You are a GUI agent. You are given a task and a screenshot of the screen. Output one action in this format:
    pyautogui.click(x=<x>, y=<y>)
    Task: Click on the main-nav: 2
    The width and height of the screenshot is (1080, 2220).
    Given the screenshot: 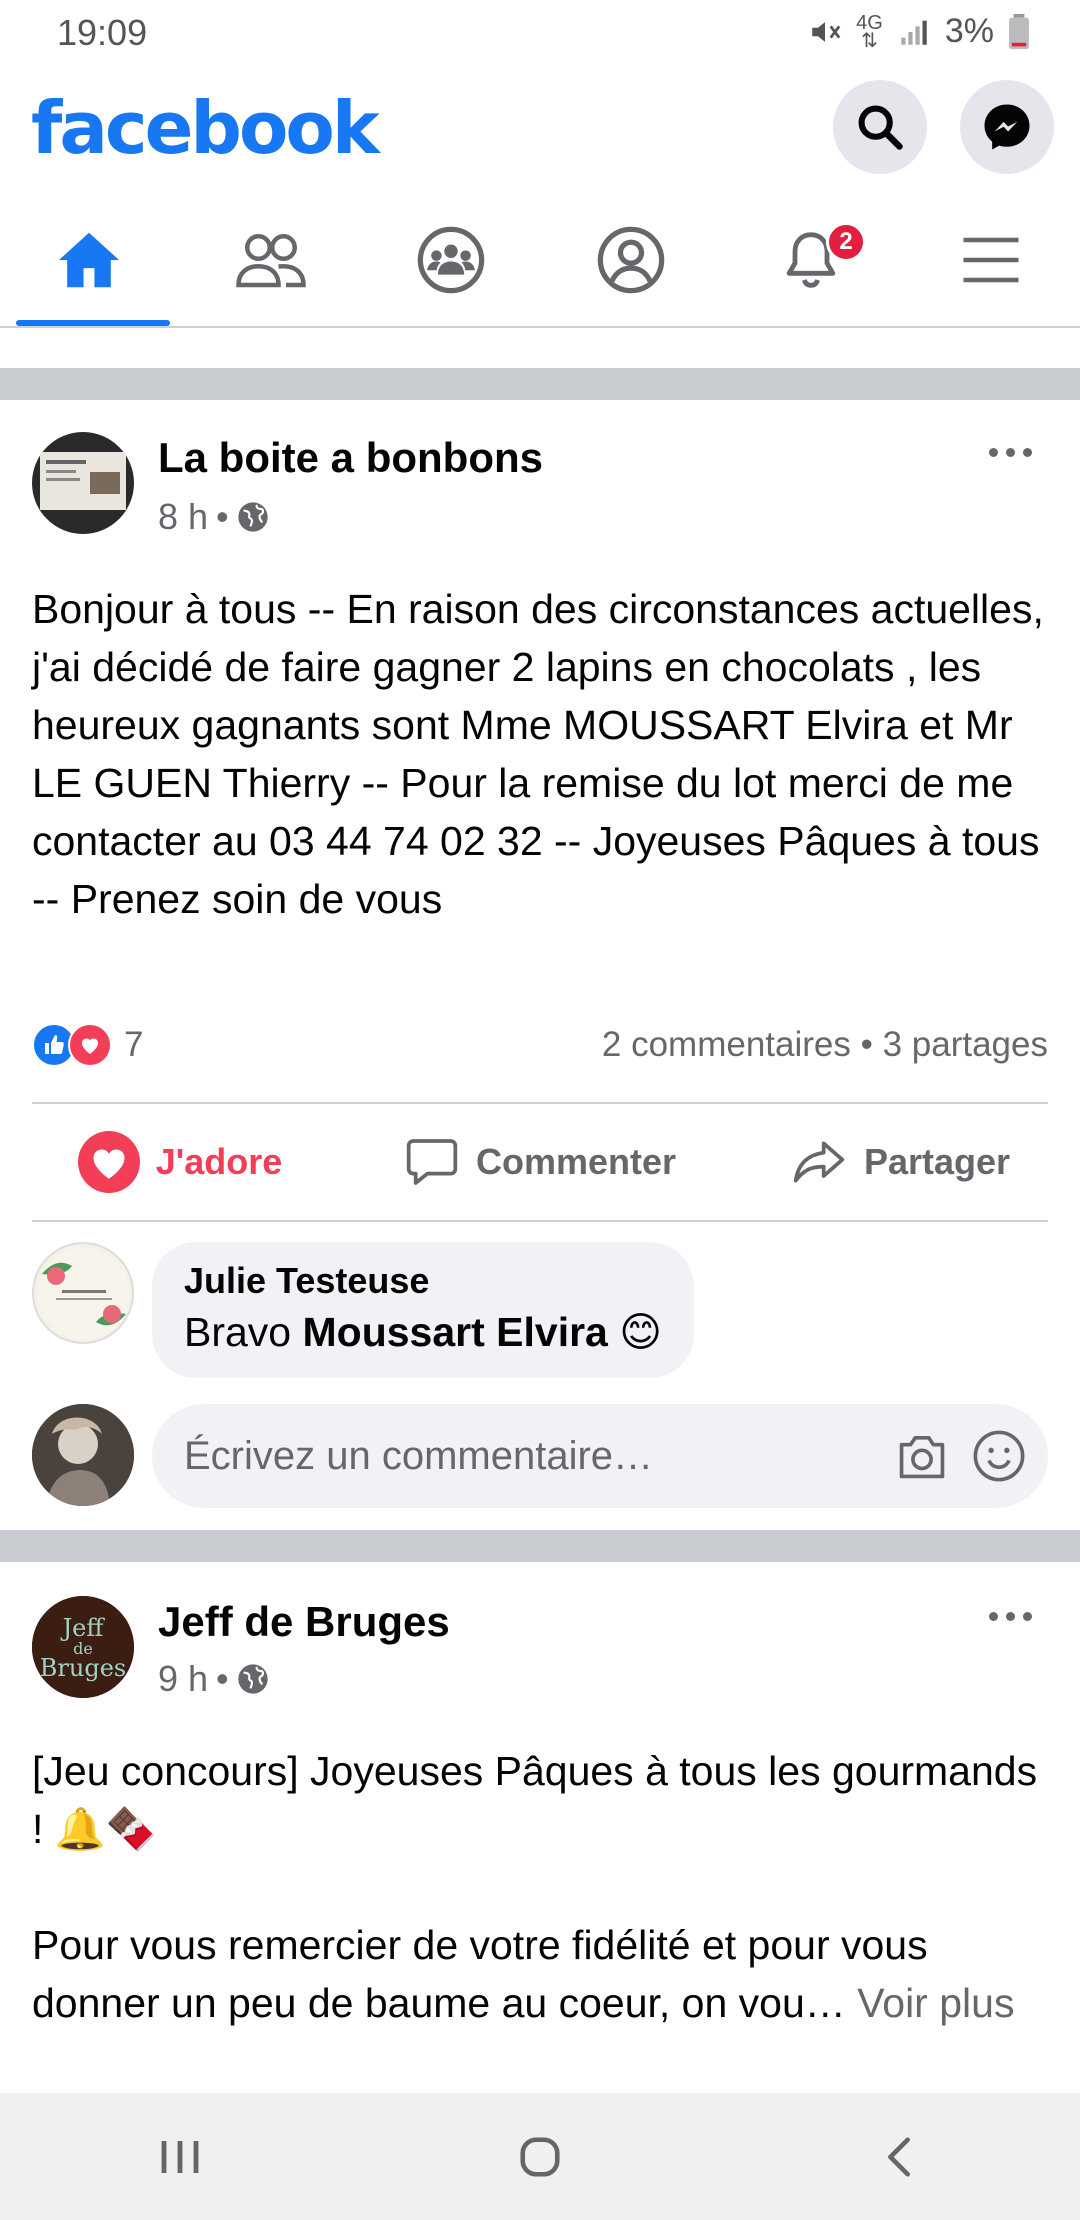 What is the action you would take?
    pyautogui.click(x=540, y=262)
    